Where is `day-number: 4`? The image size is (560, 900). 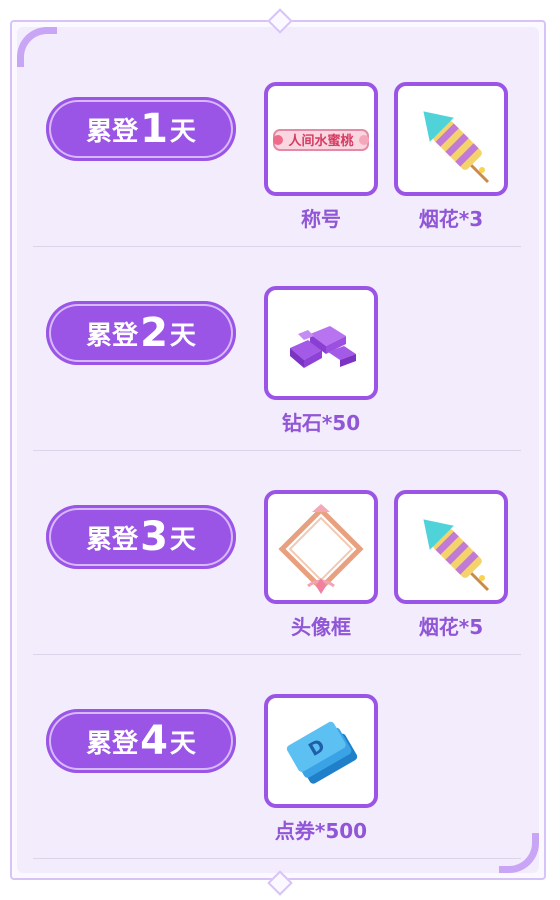
day-number: 4 is located at coordinates (154, 741).